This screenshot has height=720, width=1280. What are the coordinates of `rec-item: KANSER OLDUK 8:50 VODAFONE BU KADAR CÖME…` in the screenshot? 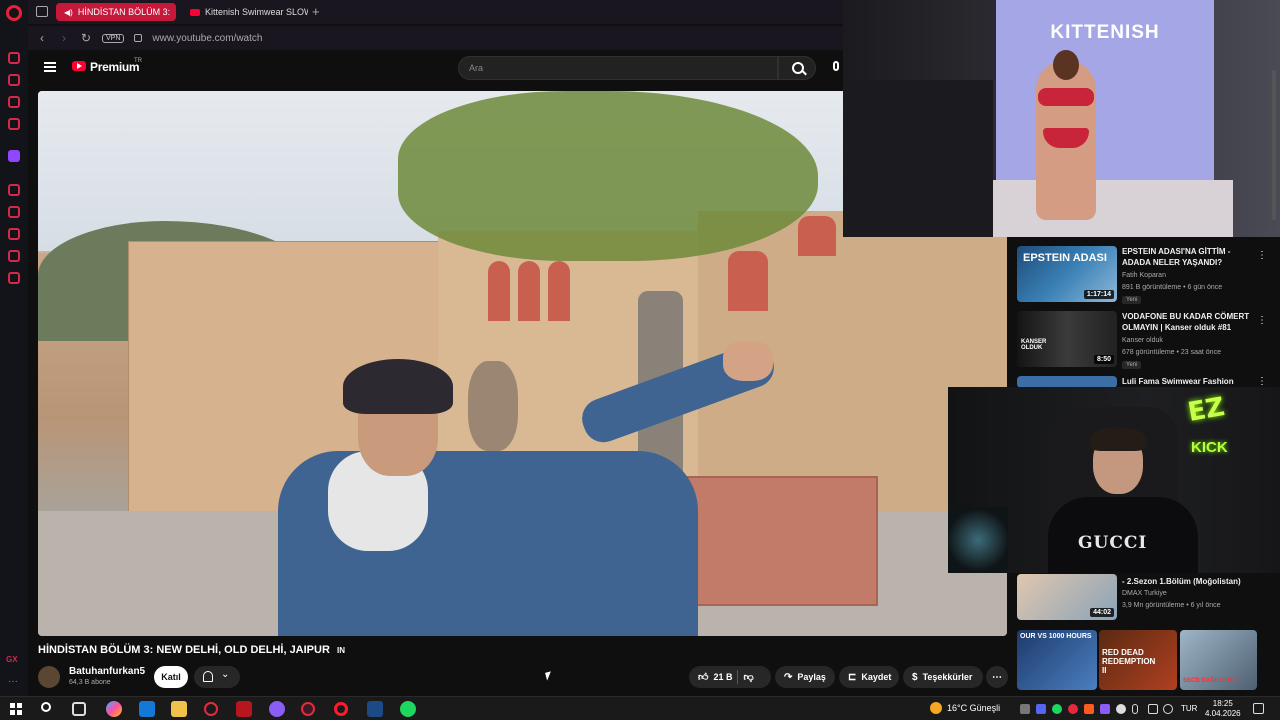 It's located at (1147, 343).